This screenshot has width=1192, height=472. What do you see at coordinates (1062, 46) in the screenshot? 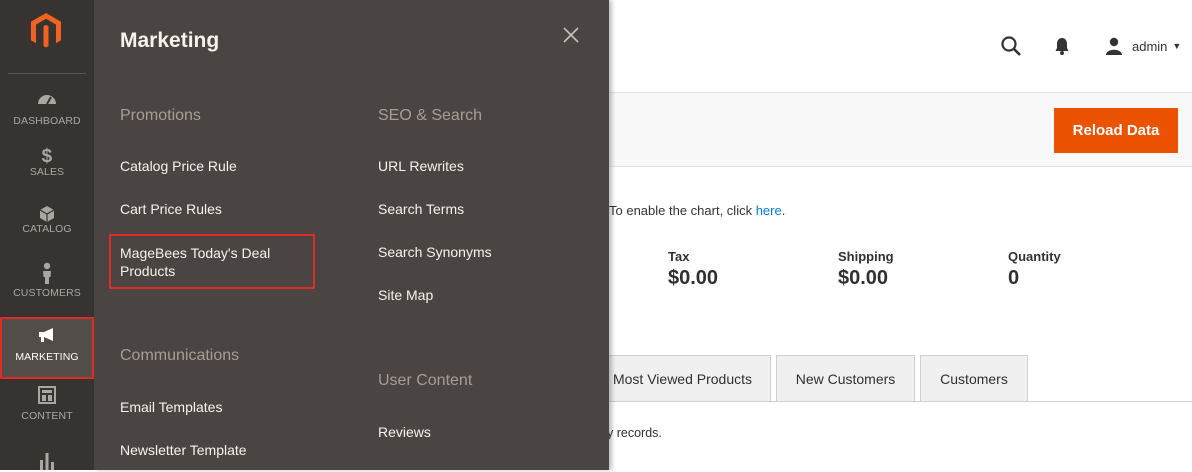
I see `notifications-bell-icon` at bounding box center [1062, 46].